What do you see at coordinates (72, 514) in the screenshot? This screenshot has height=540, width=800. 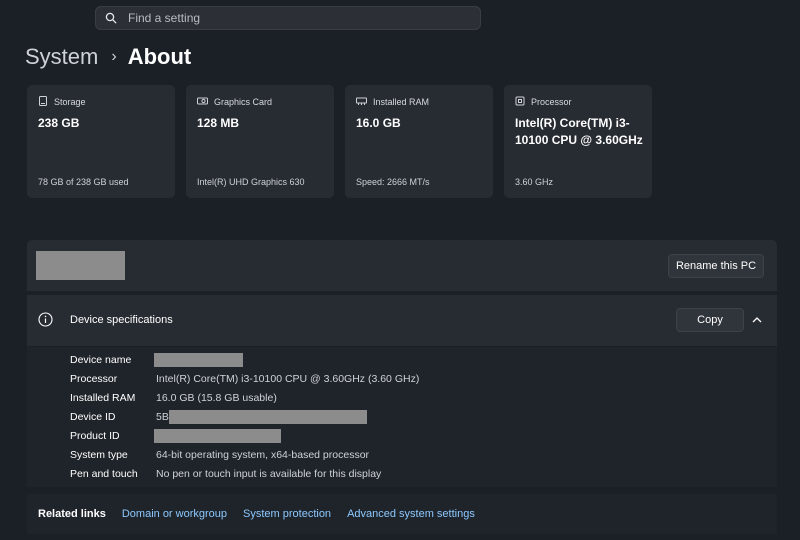 I see `related-links-label: Related links` at bounding box center [72, 514].